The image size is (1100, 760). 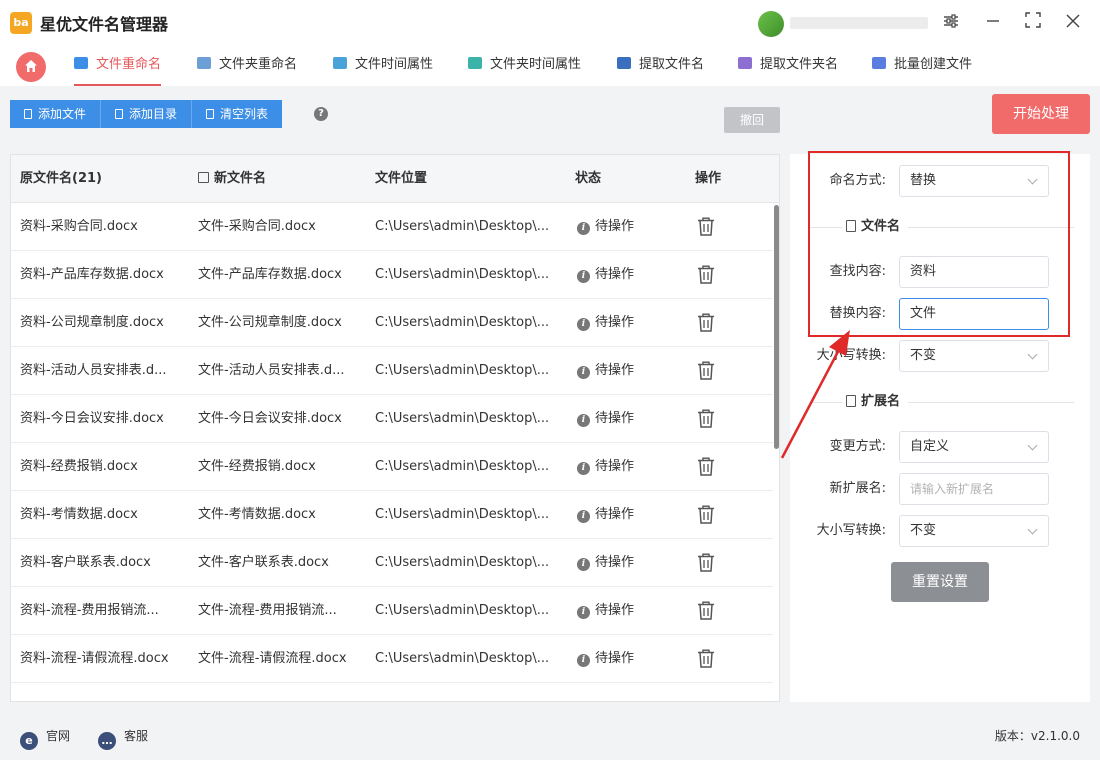 I want to click on home-button, so click(x=31, y=67).